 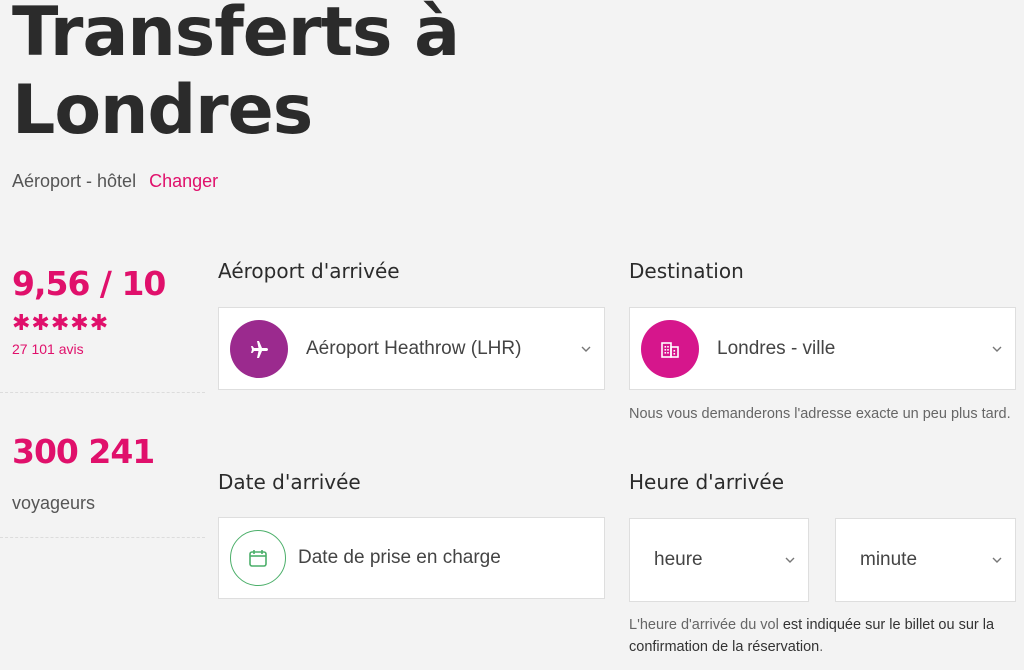 I want to click on building-icon, so click(x=670, y=348).